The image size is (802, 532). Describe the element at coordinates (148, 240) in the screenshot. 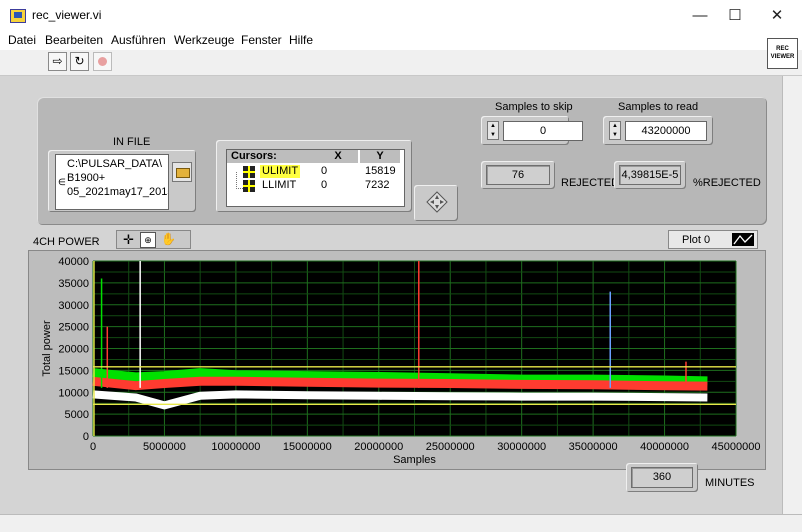

I see `zoom-tool-icon: ⊕` at that location.